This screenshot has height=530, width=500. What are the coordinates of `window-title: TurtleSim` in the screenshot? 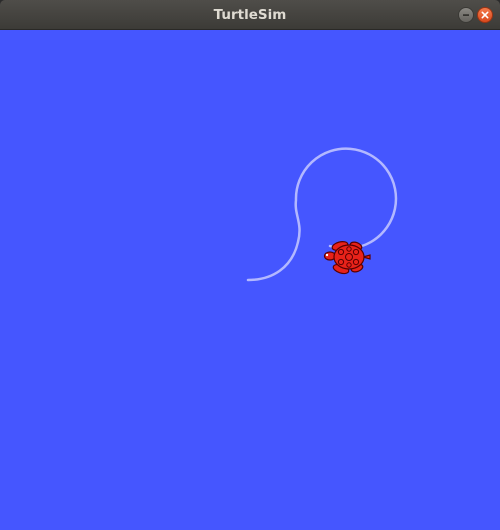 It's located at (250, 15).